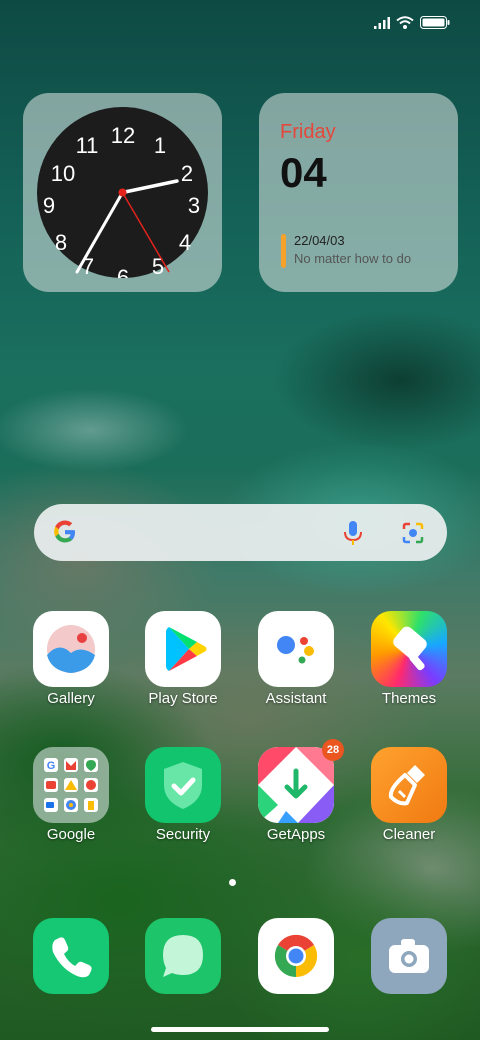 The image size is (480, 1040). I want to click on lens-icon, so click(413, 533).